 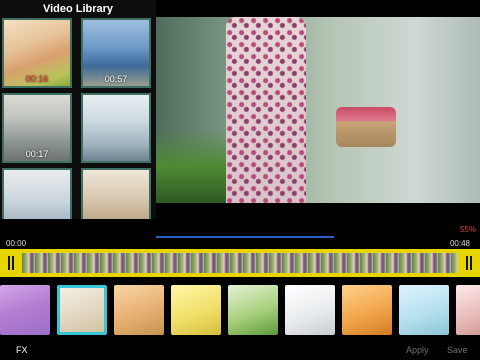 What do you see at coordinates (37, 53) in the screenshot?
I see `library-thumb: 00:16` at bounding box center [37, 53].